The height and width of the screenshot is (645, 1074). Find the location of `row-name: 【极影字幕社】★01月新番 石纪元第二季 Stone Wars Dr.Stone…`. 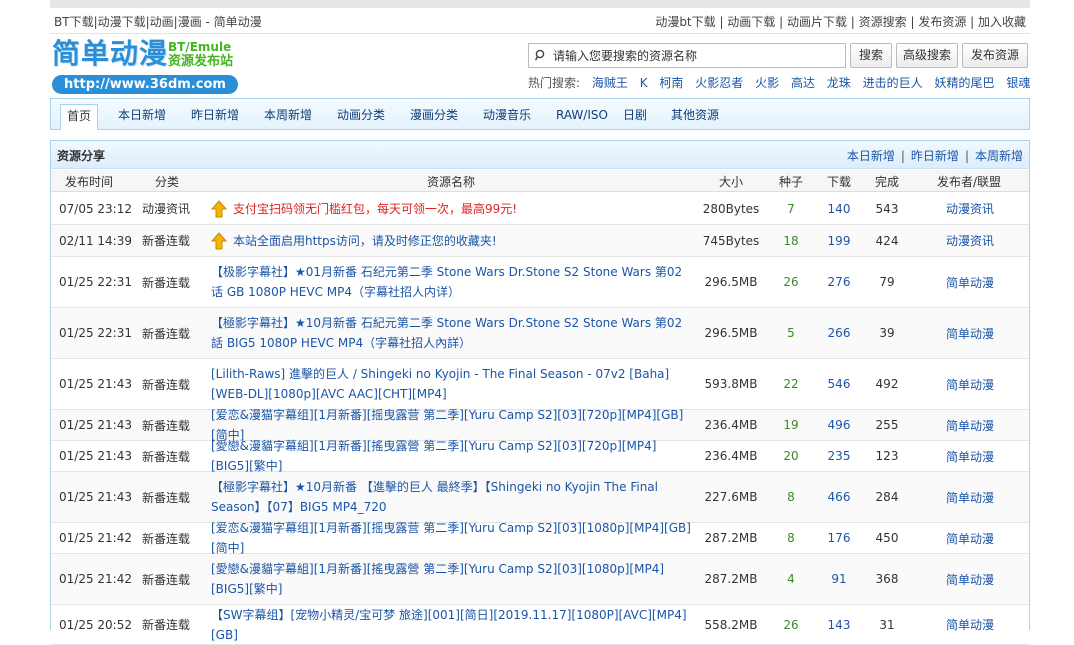

row-name: 【极影字幕社】★01月新番 石纪元第二季 Stone Wars Dr.Stone… is located at coordinates (451, 282).